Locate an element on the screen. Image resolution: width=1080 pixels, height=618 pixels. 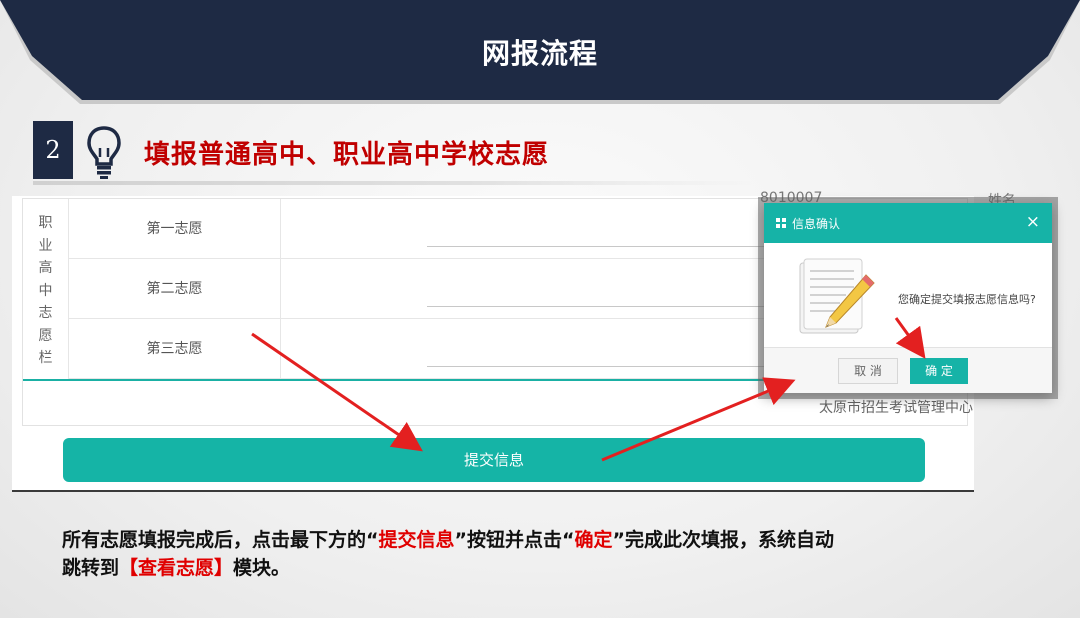
confirm-button: 确 定 is located at coordinates (939, 371).